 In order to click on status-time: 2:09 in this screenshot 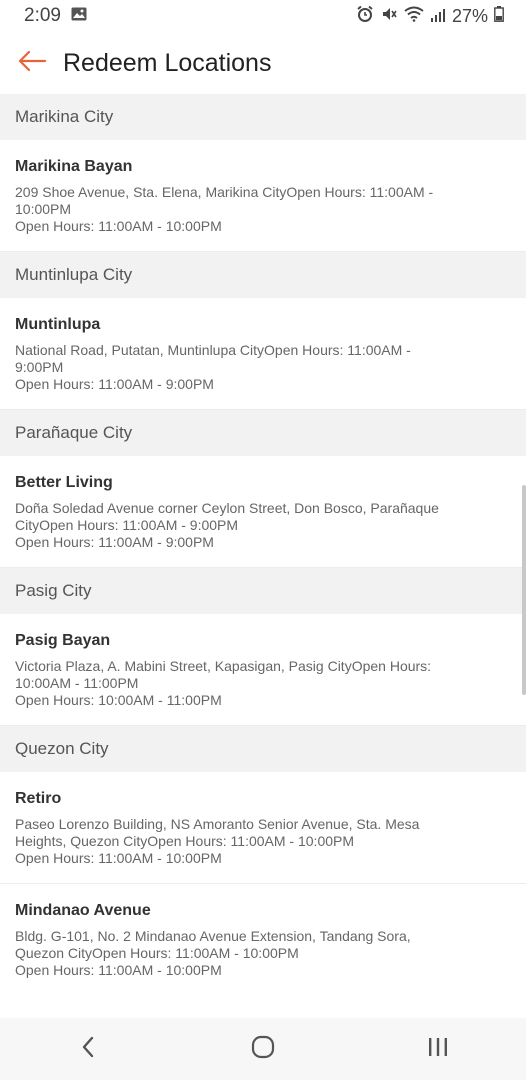, I will do `click(42, 15)`.